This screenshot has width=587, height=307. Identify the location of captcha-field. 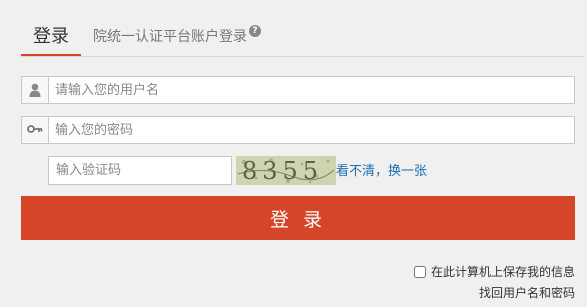
(140, 170).